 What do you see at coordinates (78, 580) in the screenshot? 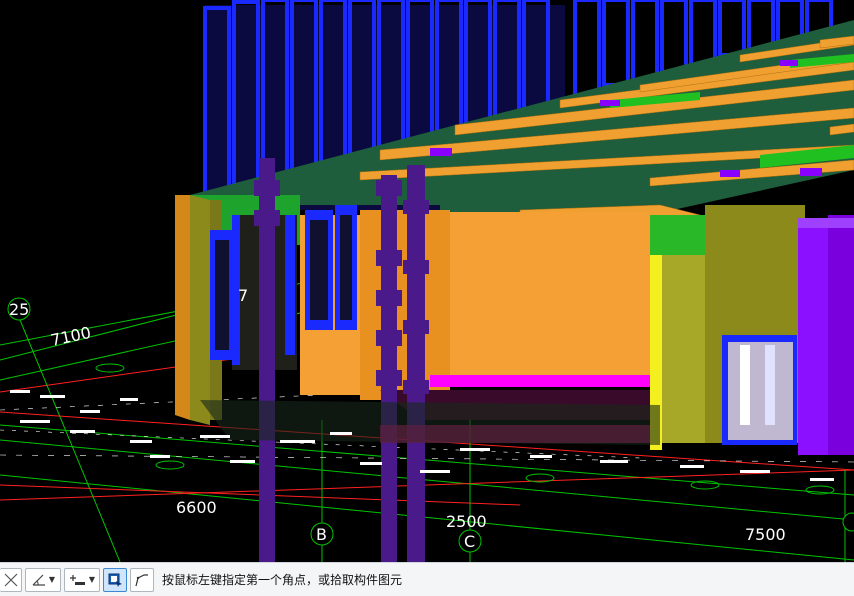
I see `snap-point-icon` at bounding box center [78, 580].